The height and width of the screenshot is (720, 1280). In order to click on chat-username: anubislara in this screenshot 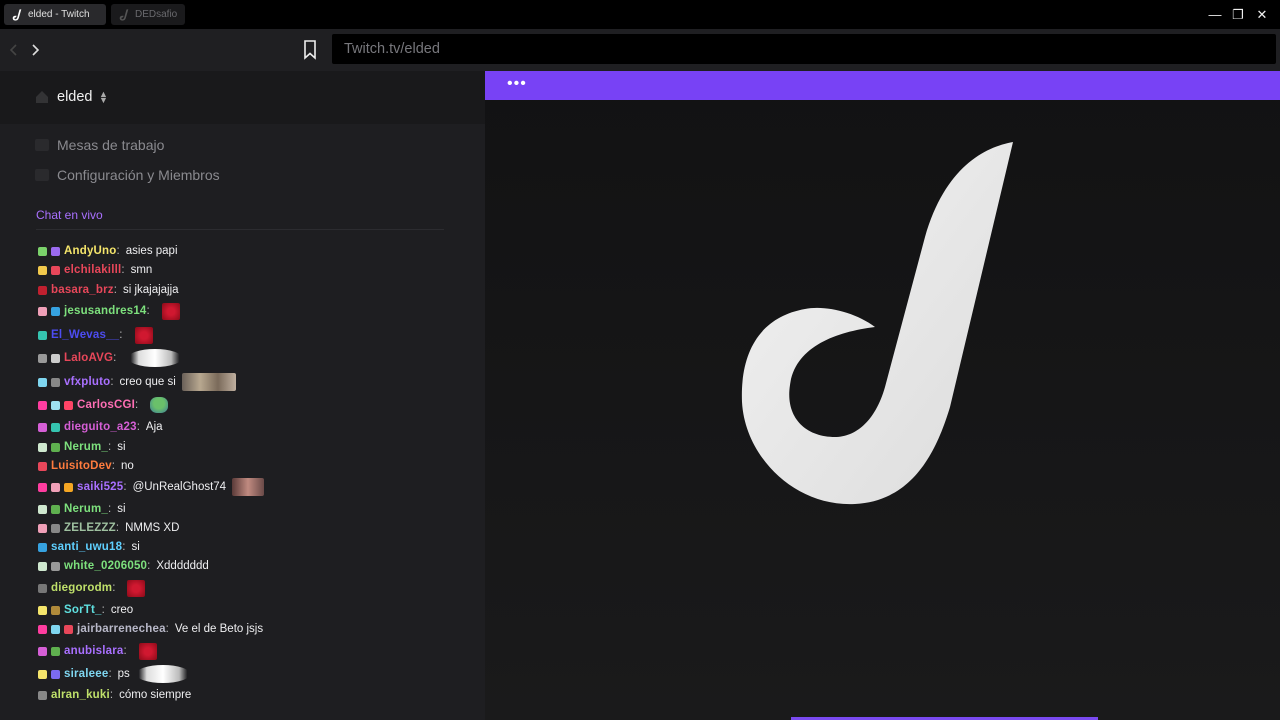, I will do `click(94, 651)`.